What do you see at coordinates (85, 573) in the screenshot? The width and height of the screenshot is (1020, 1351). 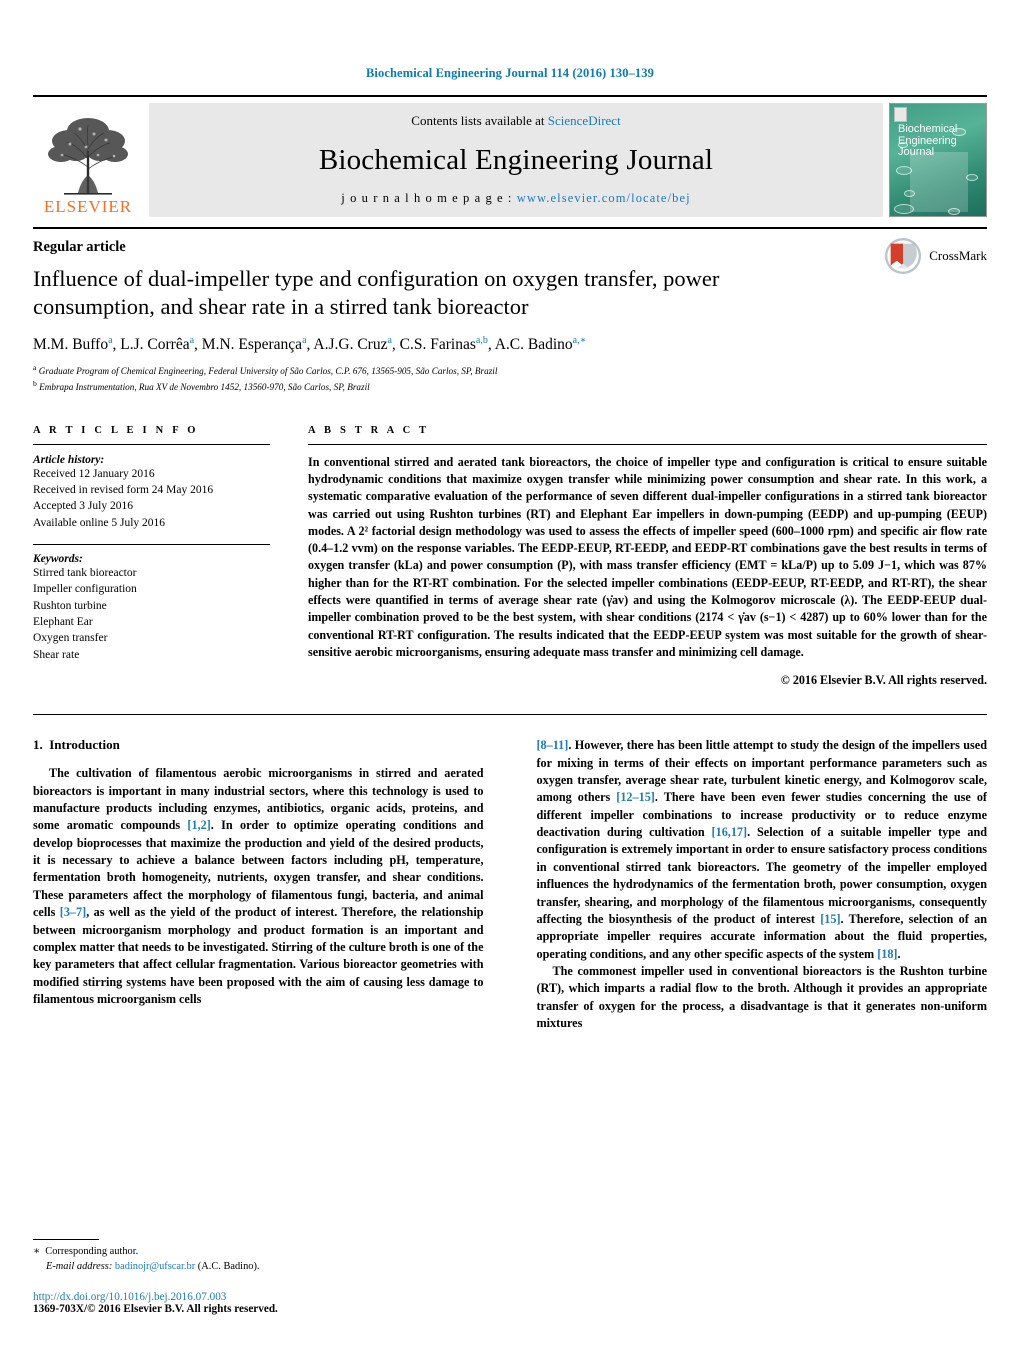 I see `keyword-item: Stirred tank bioreactor` at bounding box center [85, 573].